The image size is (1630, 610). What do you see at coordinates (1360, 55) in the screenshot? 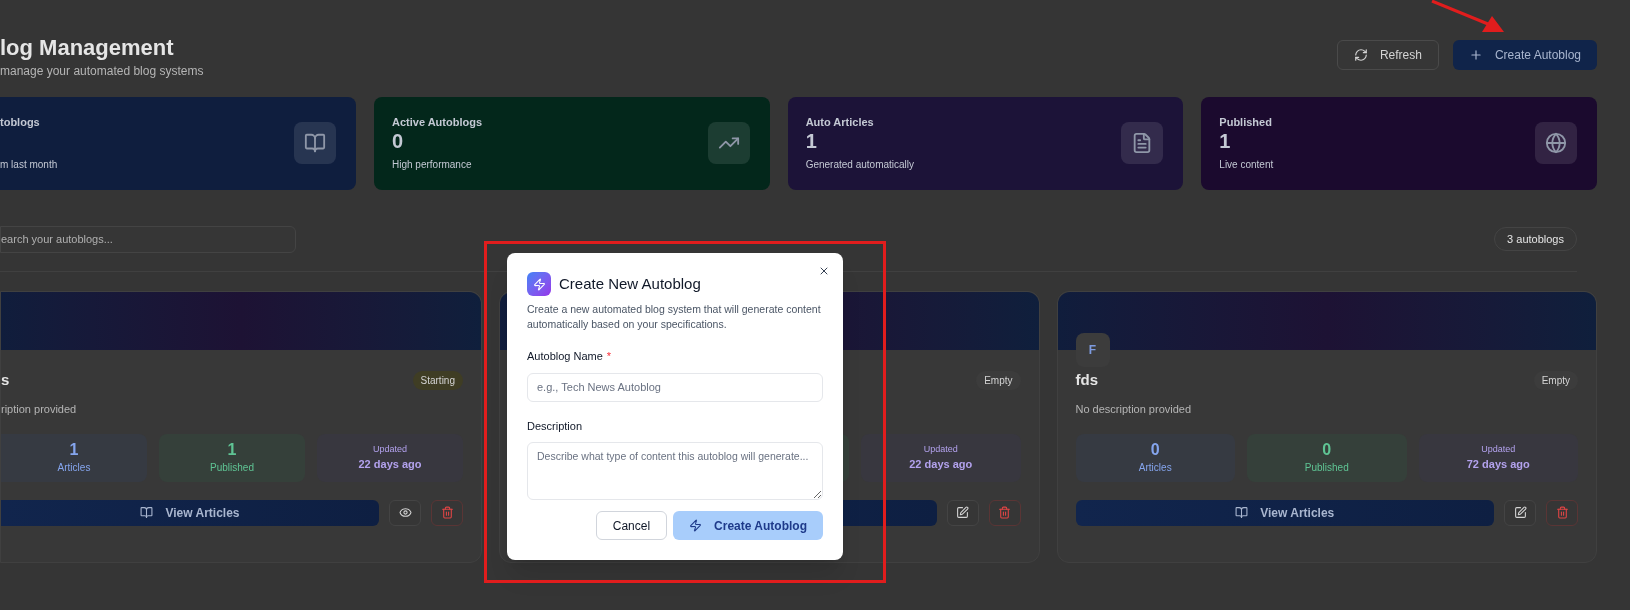
I see `refresh-icon` at bounding box center [1360, 55].